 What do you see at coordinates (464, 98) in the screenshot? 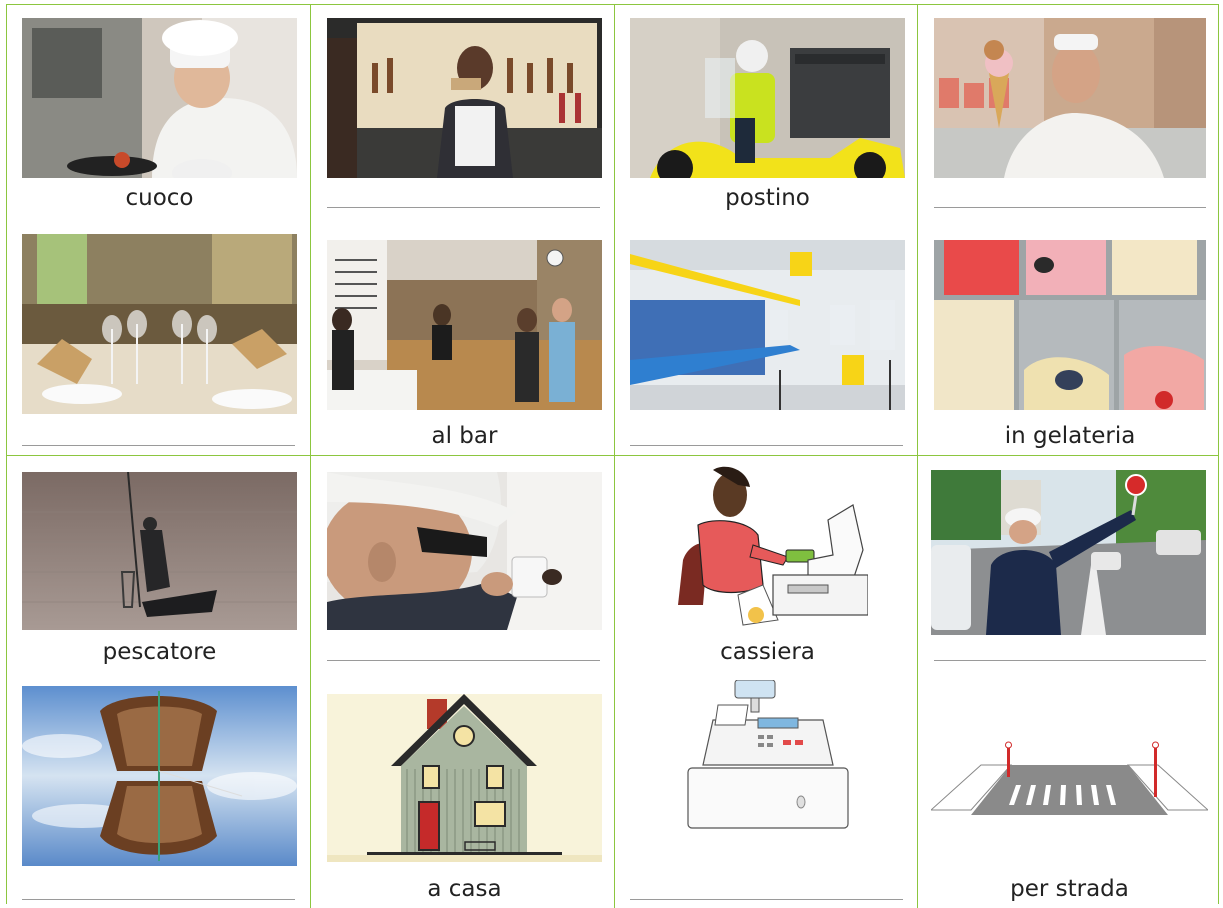
I see `barista-photo` at bounding box center [464, 98].